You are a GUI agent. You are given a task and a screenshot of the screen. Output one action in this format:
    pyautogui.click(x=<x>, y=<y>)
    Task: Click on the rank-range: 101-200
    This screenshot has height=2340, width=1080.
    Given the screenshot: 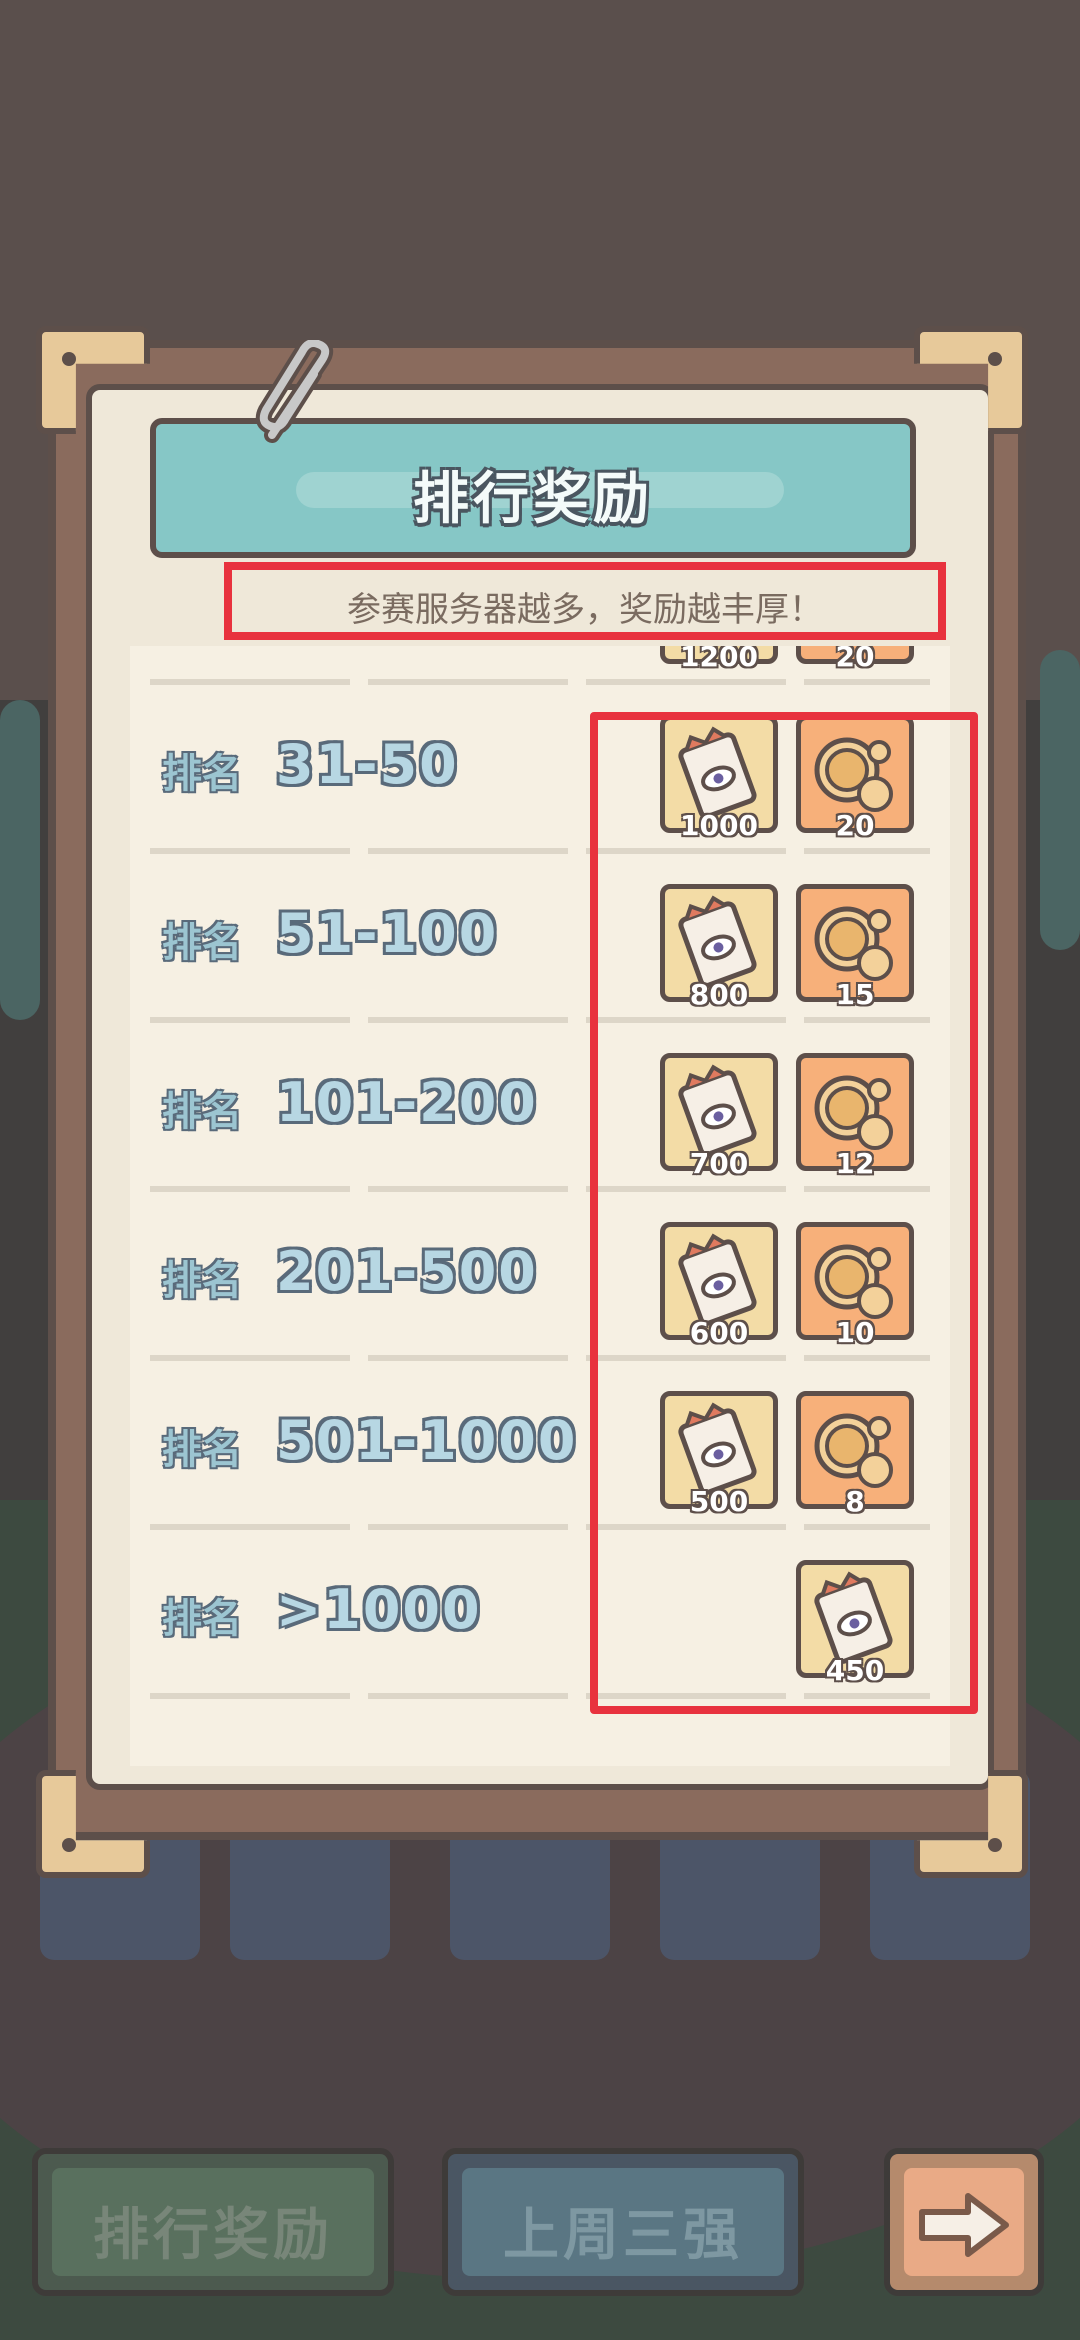 What is the action you would take?
    pyautogui.click(x=407, y=1102)
    